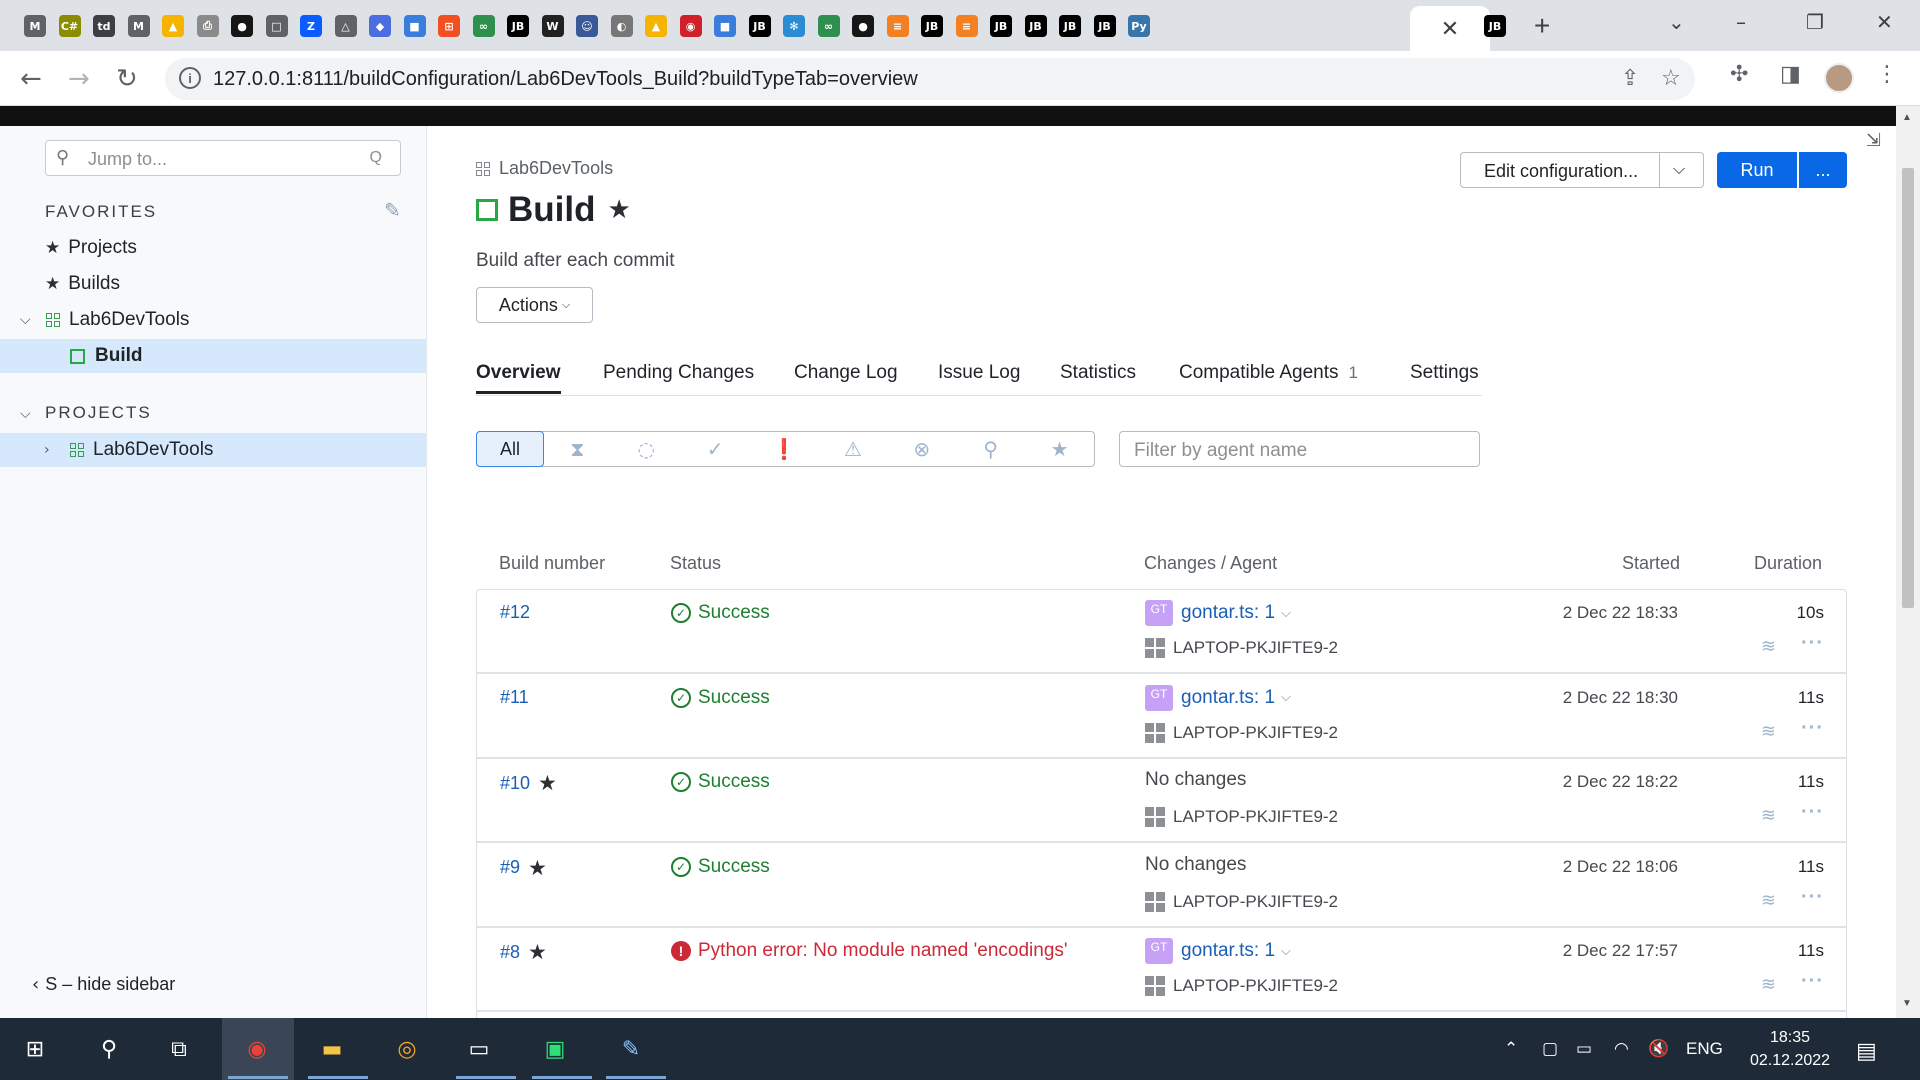 Image resolution: width=1920 pixels, height=1080 pixels. What do you see at coordinates (518, 378) in the screenshot?
I see `tab-overview: Overview` at bounding box center [518, 378].